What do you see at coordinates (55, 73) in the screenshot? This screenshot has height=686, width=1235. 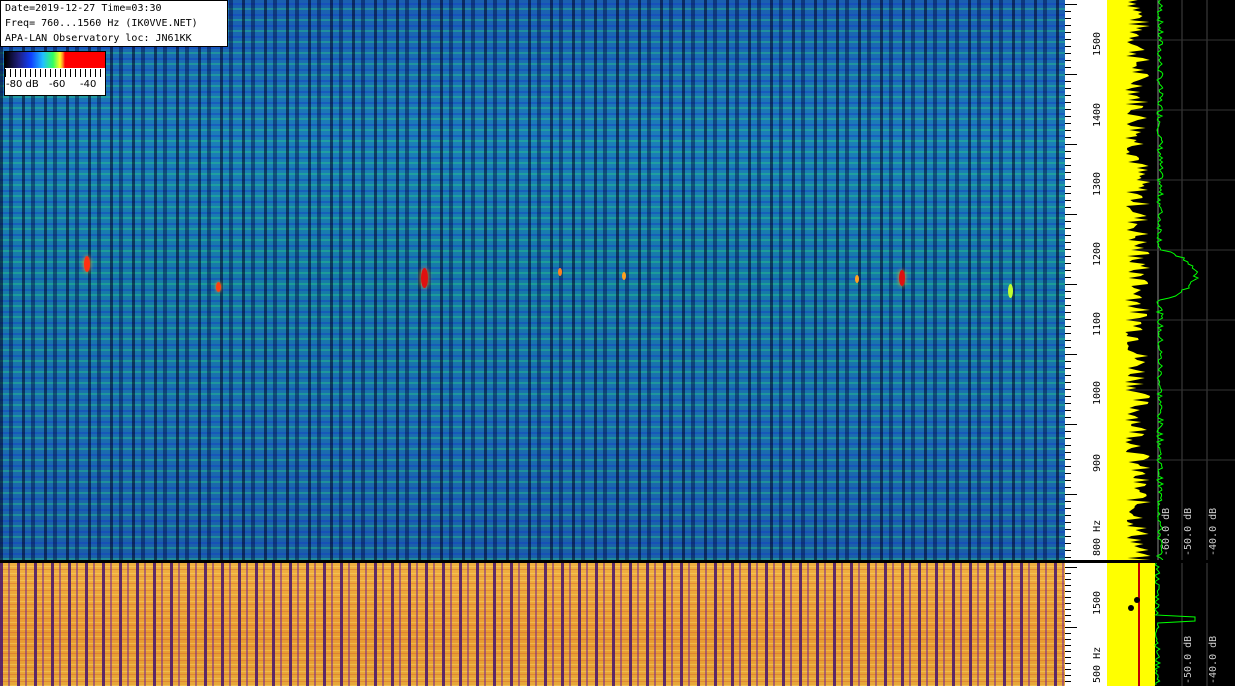 I see `legend-ticks` at bounding box center [55, 73].